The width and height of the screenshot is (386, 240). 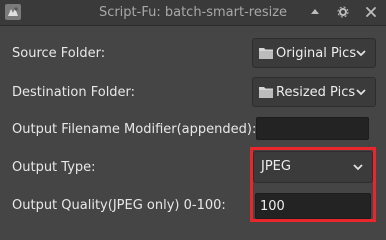 What do you see at coordinates (74, 92) in the screenshot?
I see `destination-folder-label: Destination Folder:` at bounding box center [74, 92].